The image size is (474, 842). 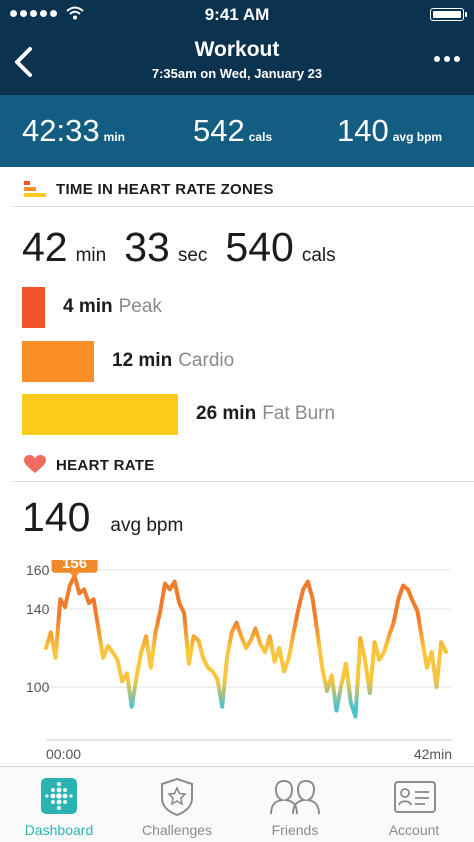 I want to click on zone-minutes: 4 min, so click(x=88, y=306).